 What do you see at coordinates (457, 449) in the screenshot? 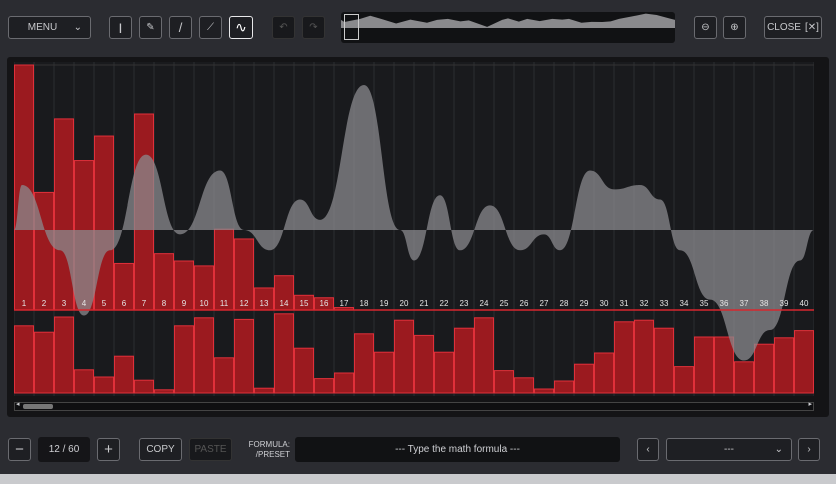
I see `formula-input: --- Type the math formula ---` at bounding box center [457, 449].